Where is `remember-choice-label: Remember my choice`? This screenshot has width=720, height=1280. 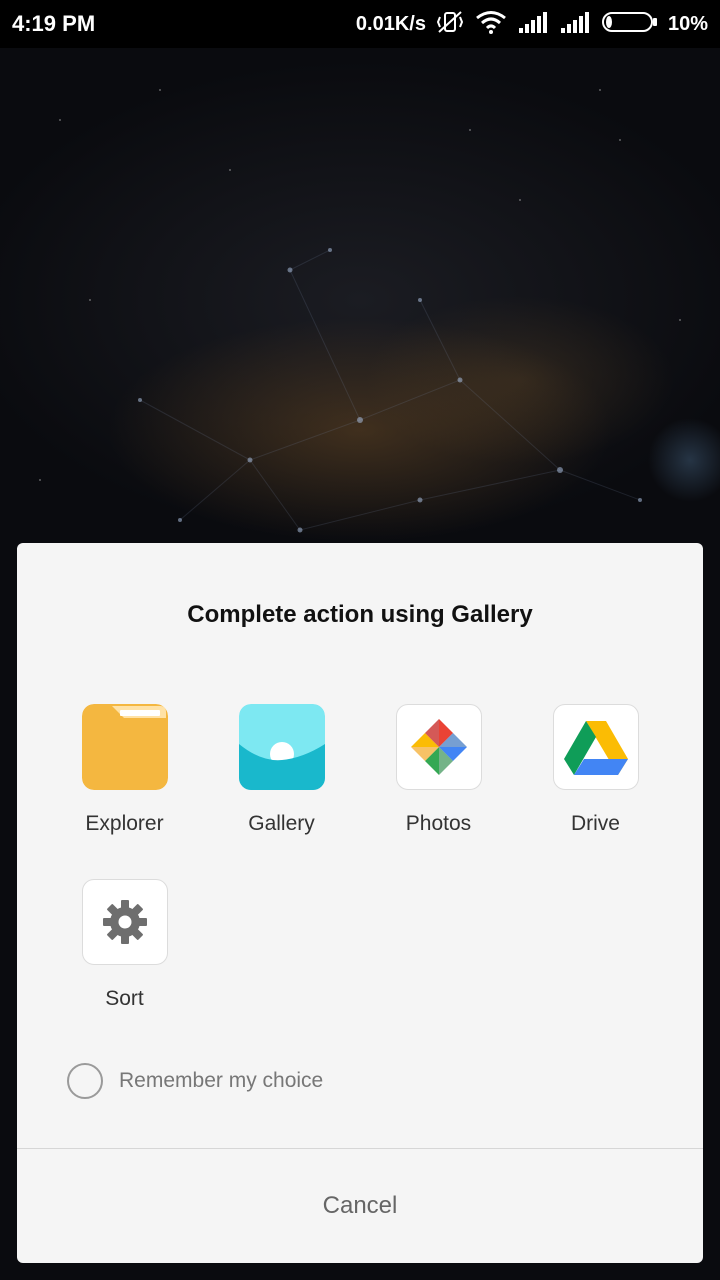 remember-choice-label: Remember my choice is located at coordinates (221, 1080).